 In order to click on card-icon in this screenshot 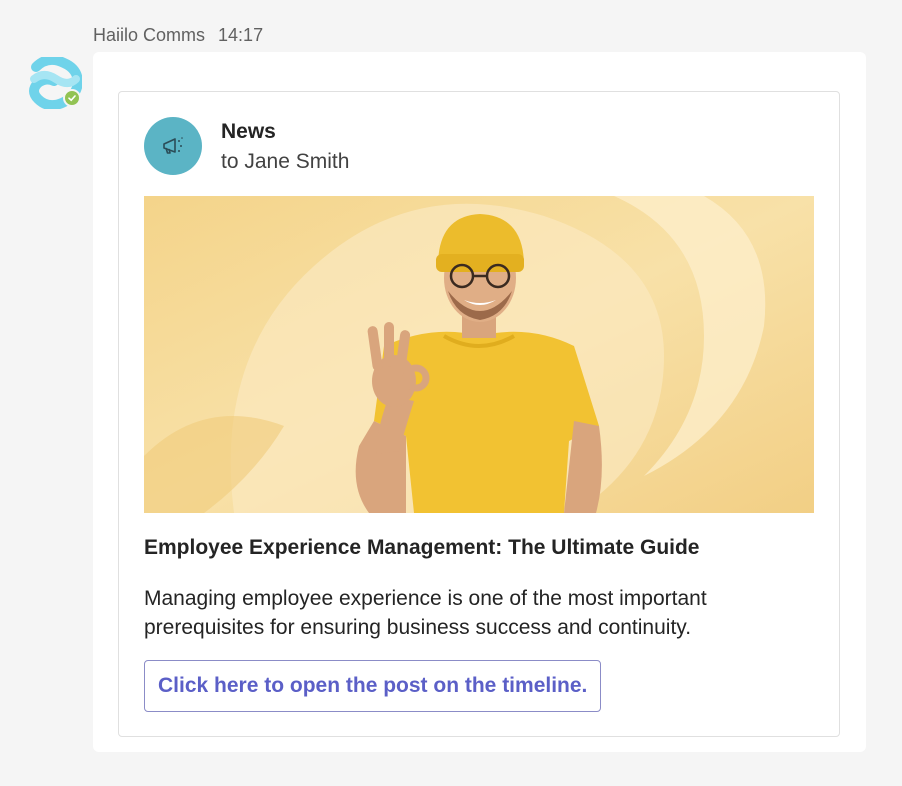, I will do `click(173, 146)`.